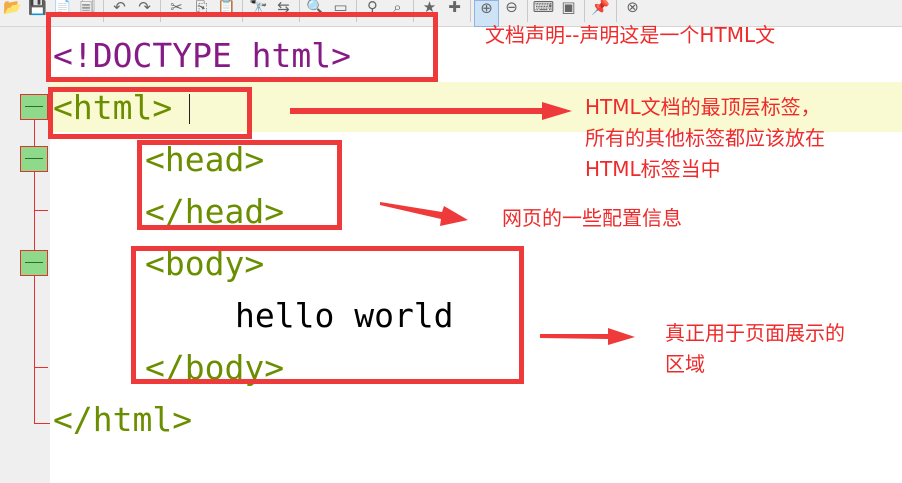 Image resolution: width=902 pixels, height=483 pixels. Describe the element at coordinates (239, 185) in the screenshot. I see `head-highlight-box` at that location.